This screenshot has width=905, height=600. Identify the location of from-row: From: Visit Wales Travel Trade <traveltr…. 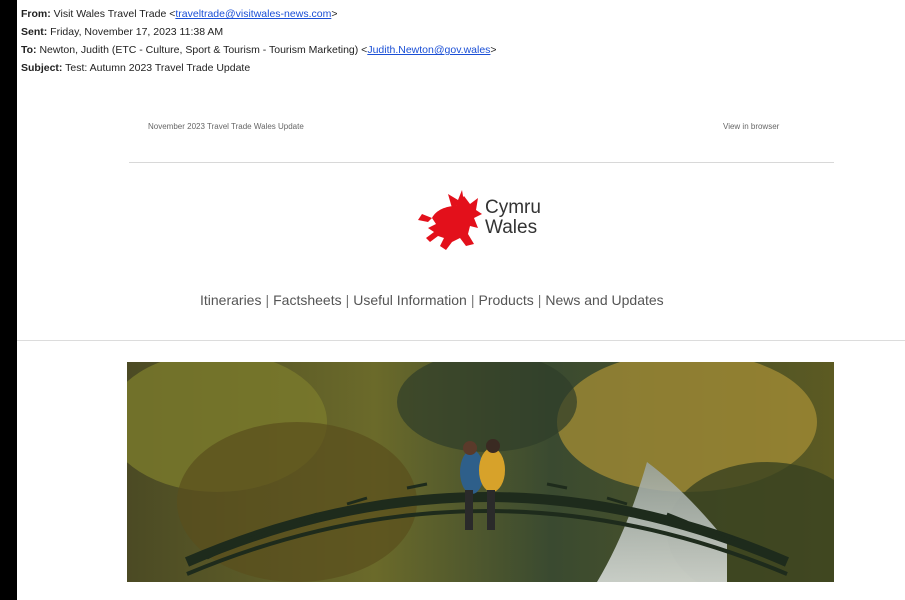
(259, 14).